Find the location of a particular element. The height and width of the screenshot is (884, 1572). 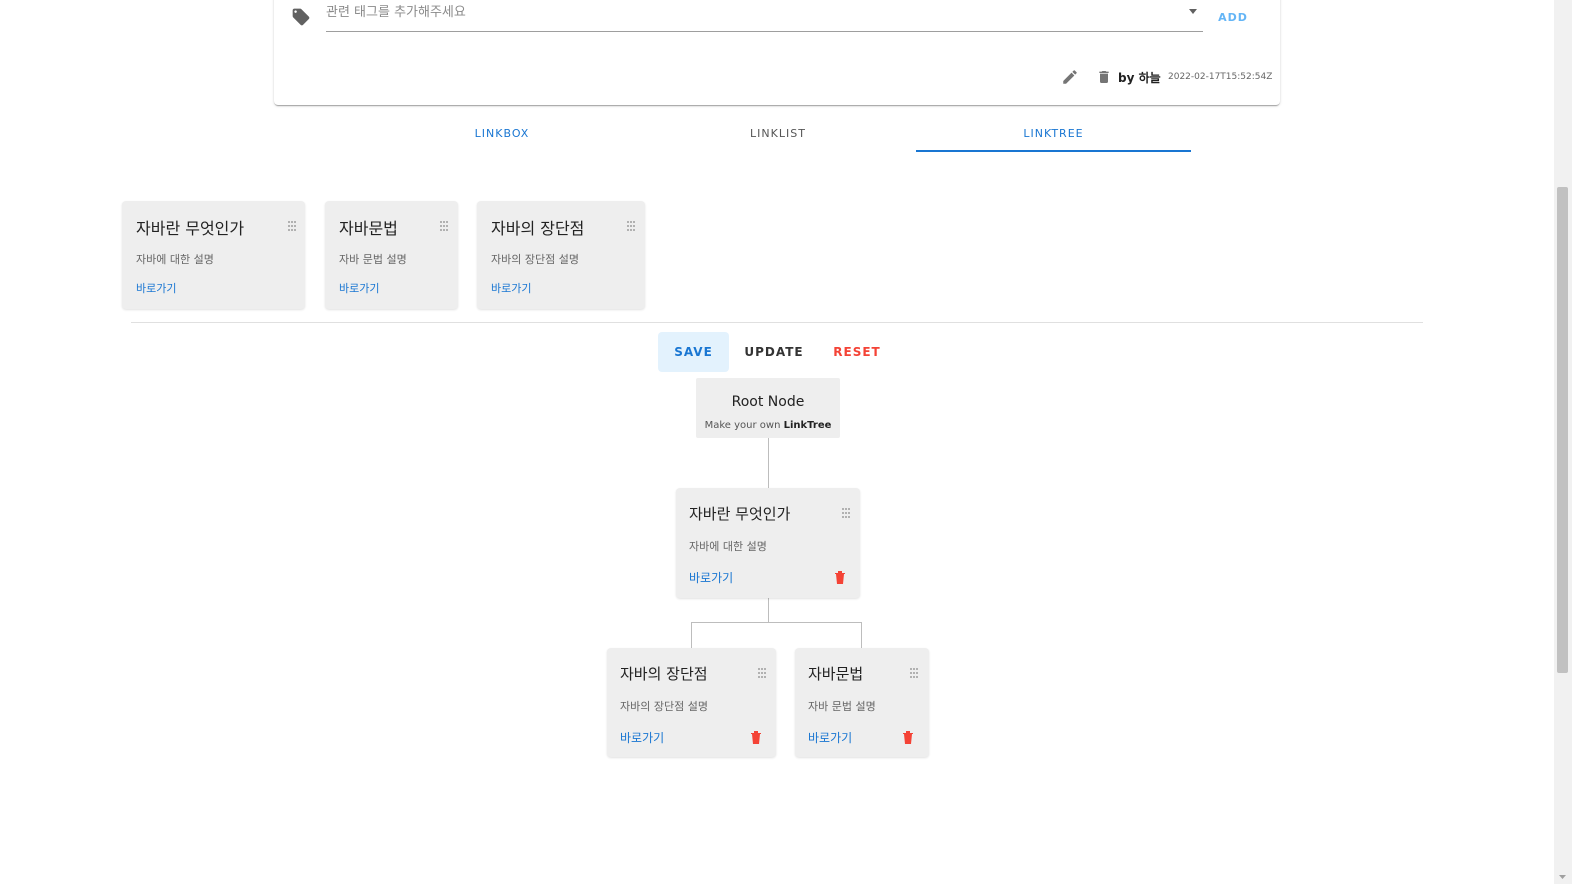

section-divider is located at coordinates (777, 322).